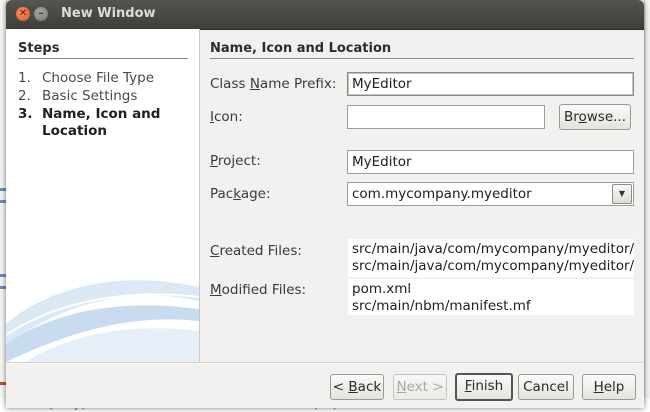 This screenshot has width=650, height=412. What do you see at coordinates (24, 78) in the screenshot?
I see `step-number: 1.` at bounding box center [24, 78].